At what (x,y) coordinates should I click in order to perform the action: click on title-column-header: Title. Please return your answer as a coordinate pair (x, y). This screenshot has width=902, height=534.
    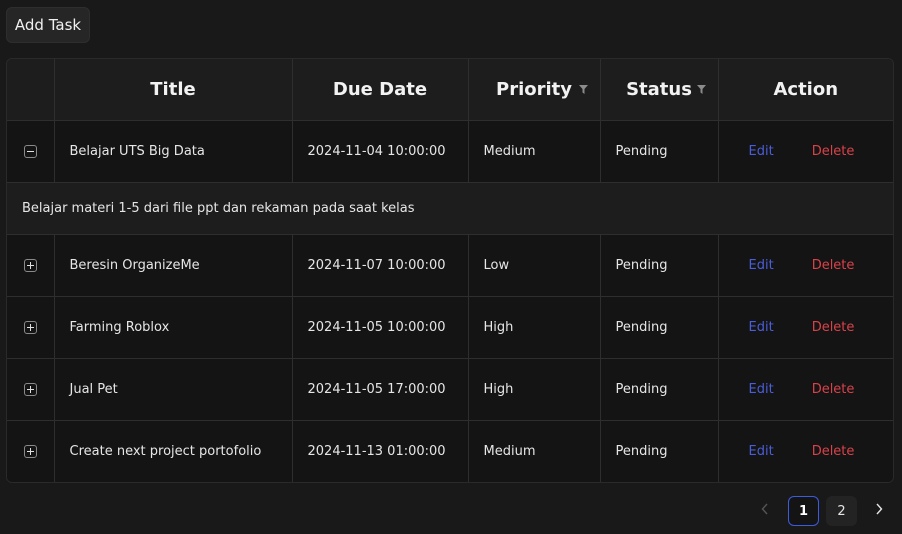
    Looking at the image, I should click on (173, 90).